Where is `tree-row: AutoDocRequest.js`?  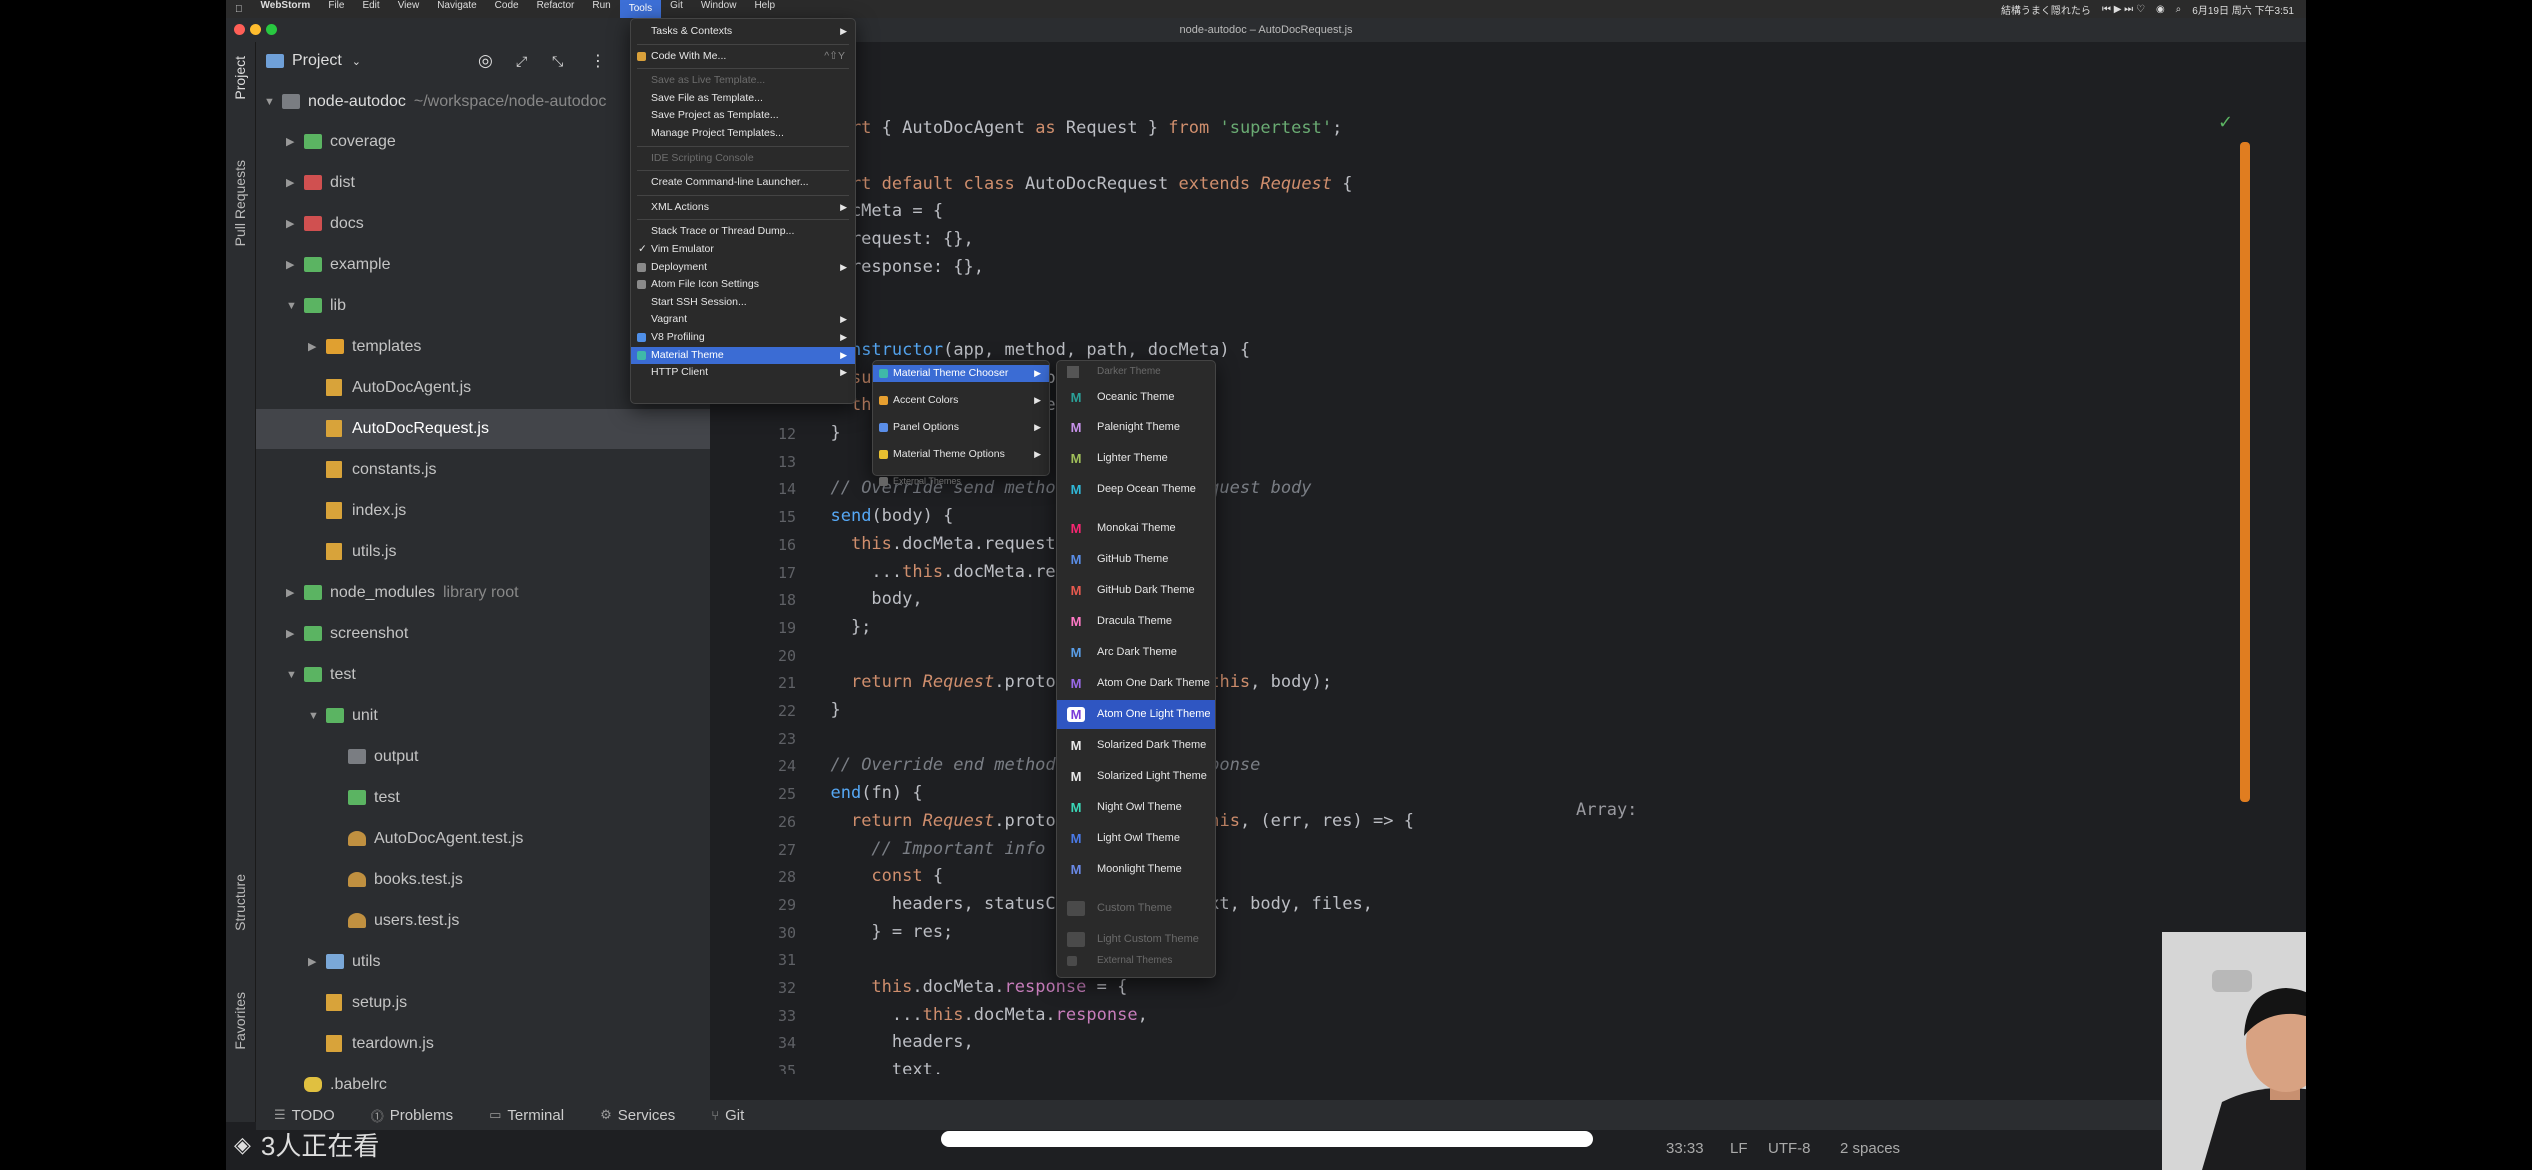 tree-row: AutoDocRequest.js is located at coordinates (483, 429).